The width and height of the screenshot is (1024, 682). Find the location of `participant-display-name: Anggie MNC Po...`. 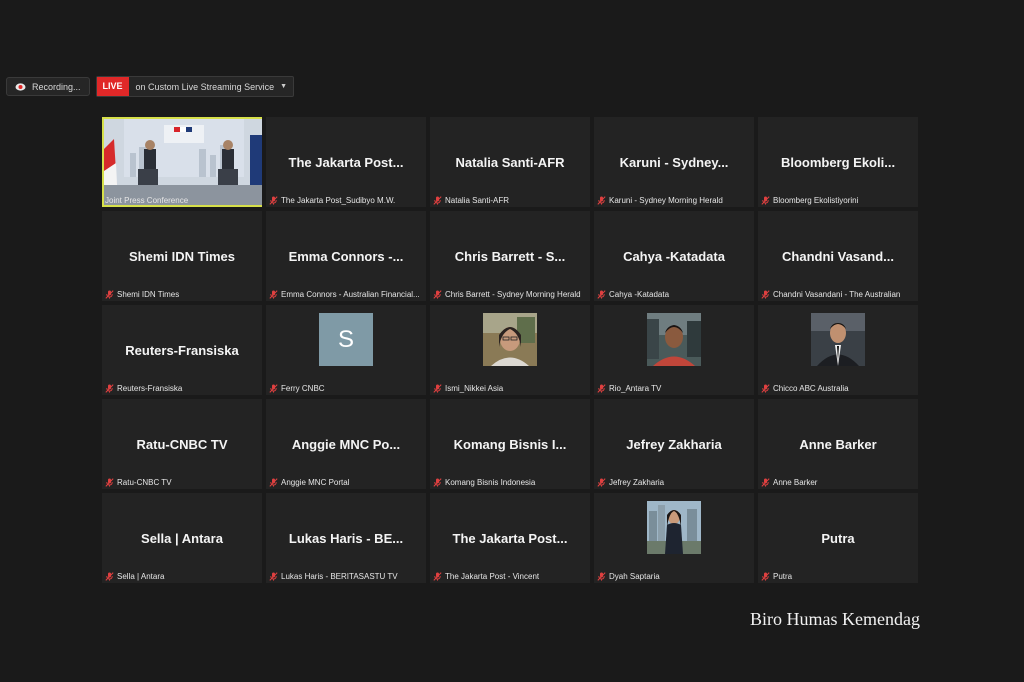

participant-display-name: Anggie MNC Po... is located at coordinates (346, 444).